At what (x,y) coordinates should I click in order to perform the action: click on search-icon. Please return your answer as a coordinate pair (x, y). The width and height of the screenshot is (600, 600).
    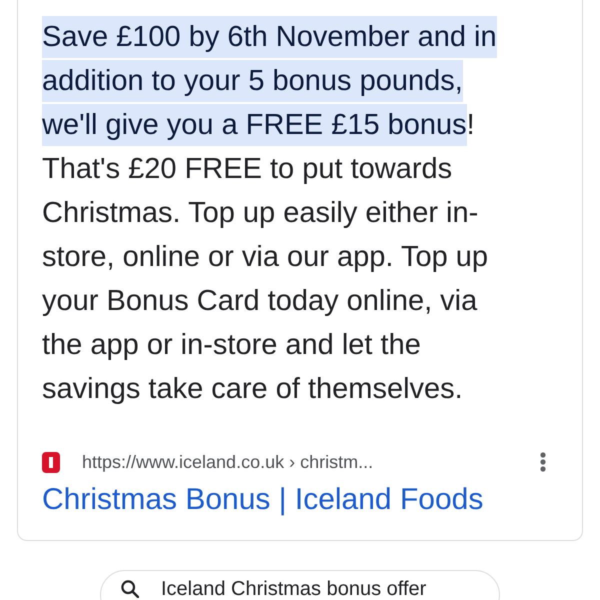
    Looking at the image, I should click on (130, 589).